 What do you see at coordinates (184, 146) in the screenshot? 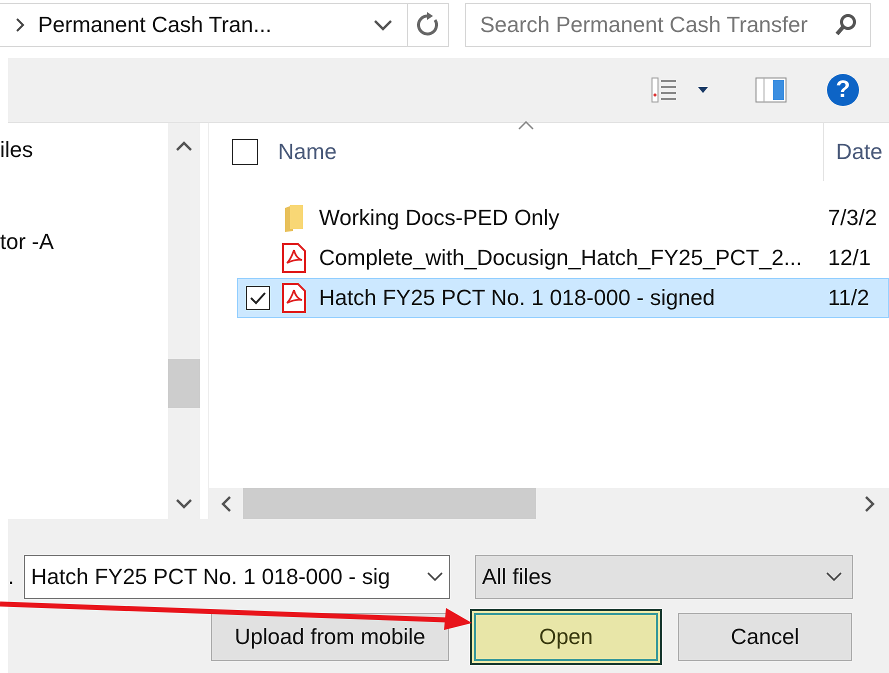
I see `scroll-up-icon` at bounding box center [184, 146].